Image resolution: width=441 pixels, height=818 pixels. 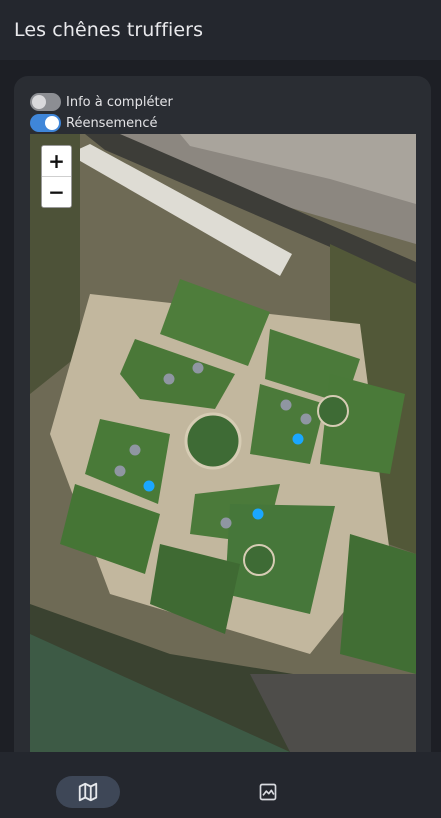 What do you see at coordinates (109, 30) in the screenshot?
I see `page-title: Les chênes truffiers` at bounding box center [109, 30].